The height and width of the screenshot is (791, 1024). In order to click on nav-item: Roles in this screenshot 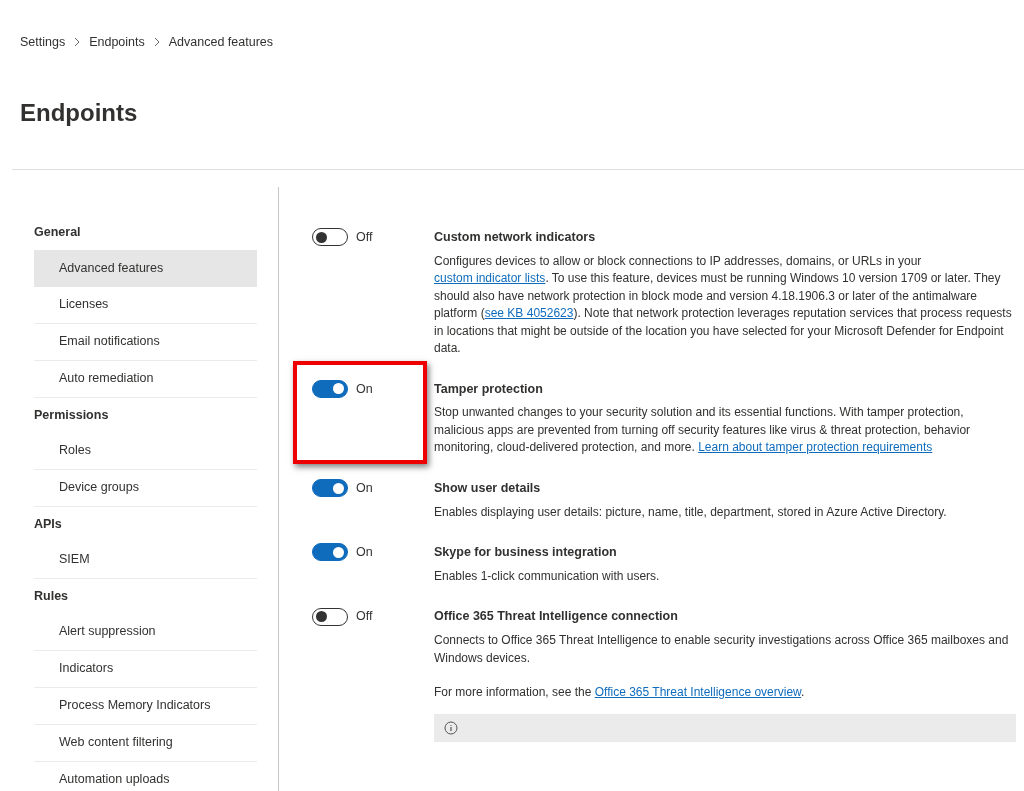, I will do `click(145, 451)`.